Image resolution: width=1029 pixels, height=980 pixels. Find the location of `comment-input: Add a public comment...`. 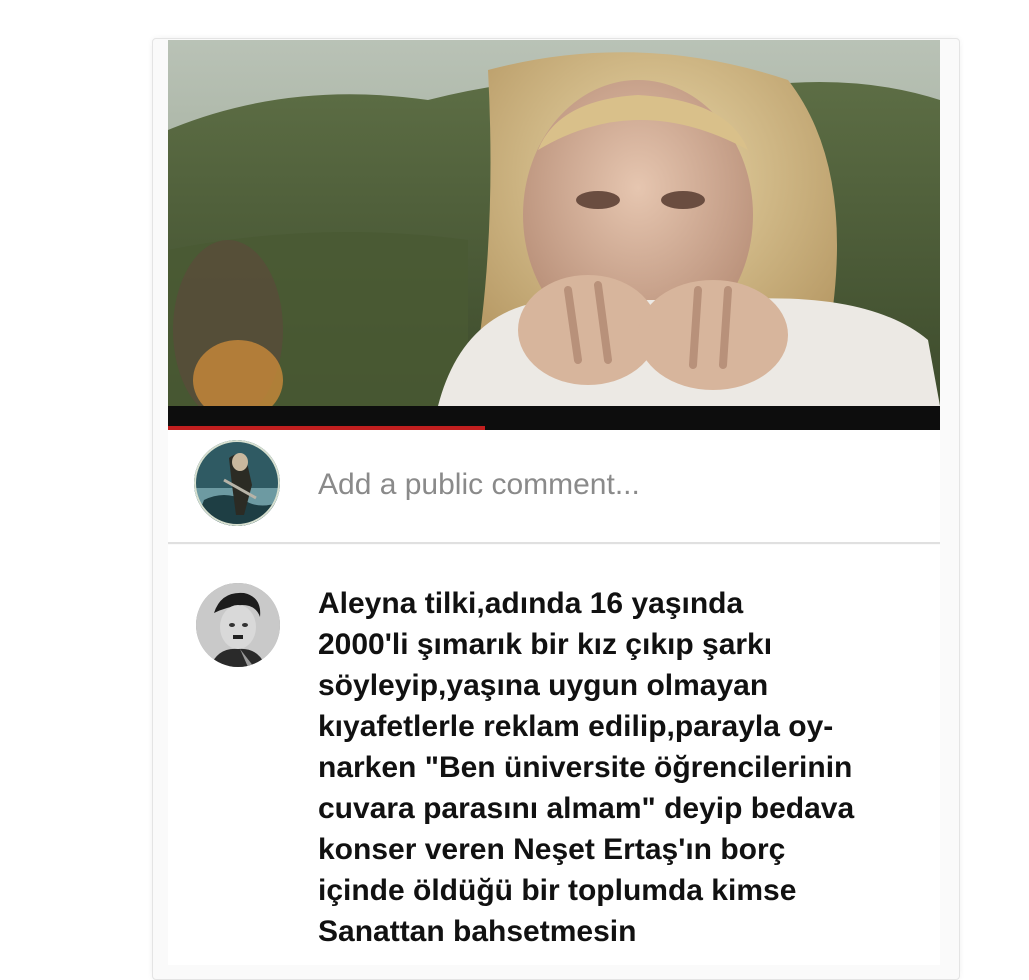

comment-input: Add a public comment... is located at coordinates (479, 485).